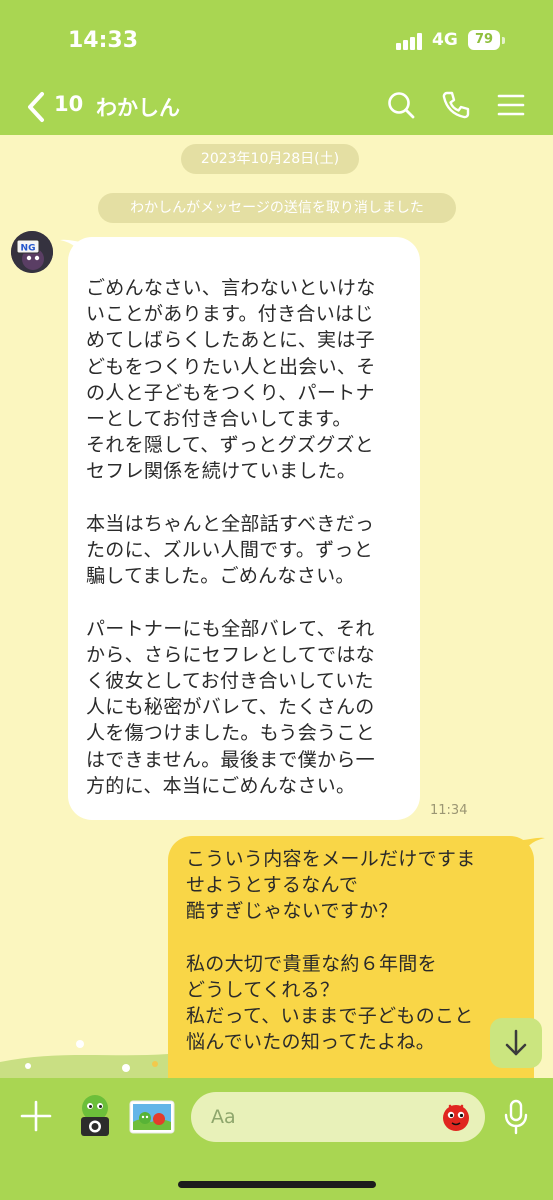  What do you see at coordinates (503, 40) in the screenshot?
I see `battery-tip` at bounding box center [503, 40].